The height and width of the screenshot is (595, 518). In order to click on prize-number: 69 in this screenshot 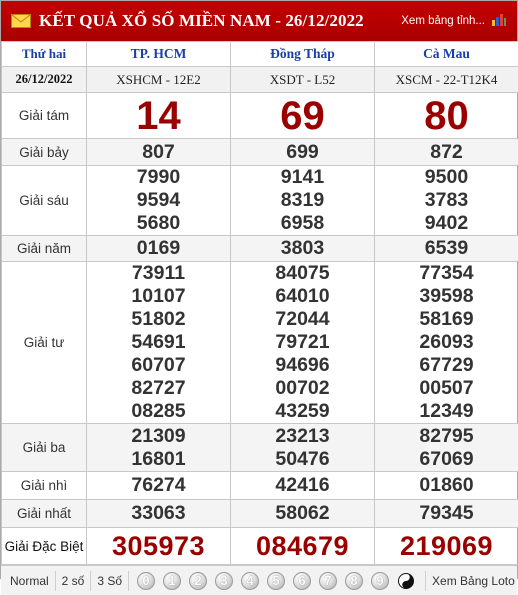, I will do `click(302, 116)`.